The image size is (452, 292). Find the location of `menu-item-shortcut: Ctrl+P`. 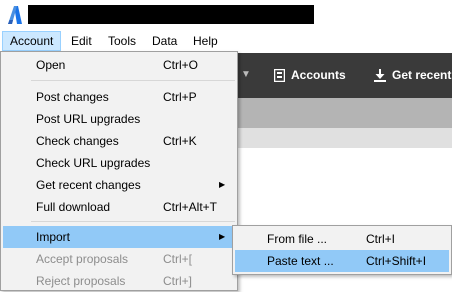

menu-item-shortcut: Ctrl+P is located at coordinates (180, 97).